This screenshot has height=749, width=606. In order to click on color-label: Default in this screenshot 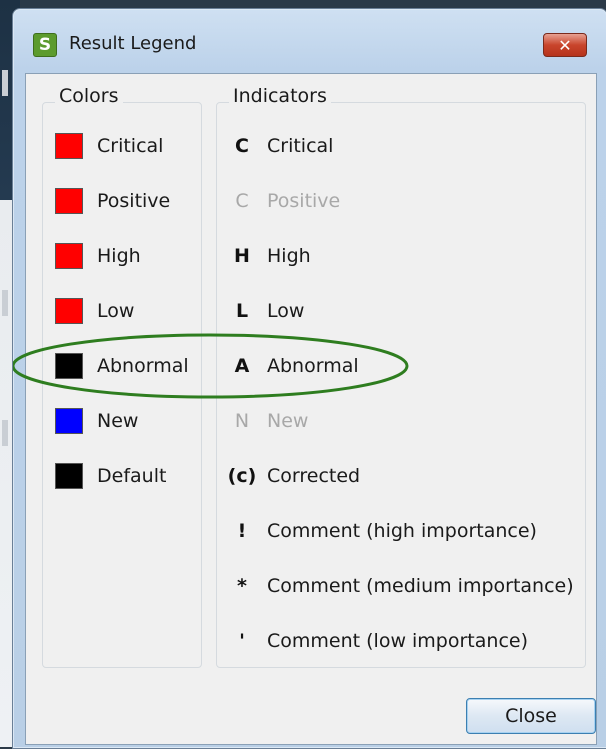, I will do `click(132, 476)`.